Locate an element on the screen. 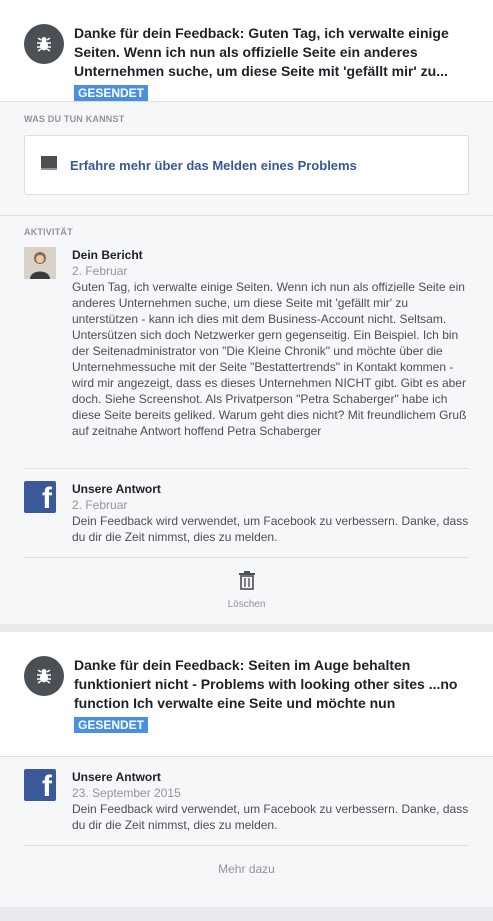 The image size is (493, 921). actions-label: WAS DU TUN KANNST is located at coordinates (74, 119).